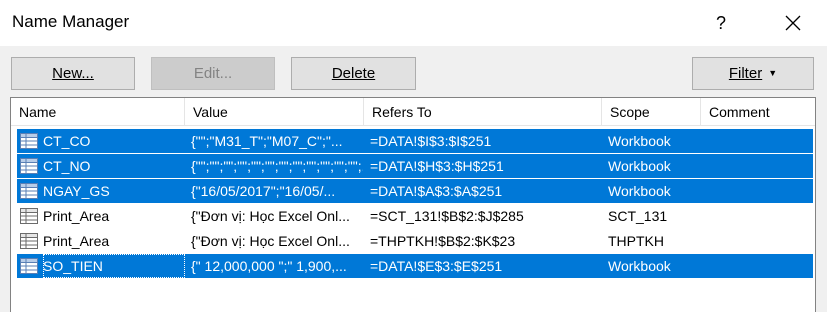  I want to click on delete-button: Delete, so click(353, 73).